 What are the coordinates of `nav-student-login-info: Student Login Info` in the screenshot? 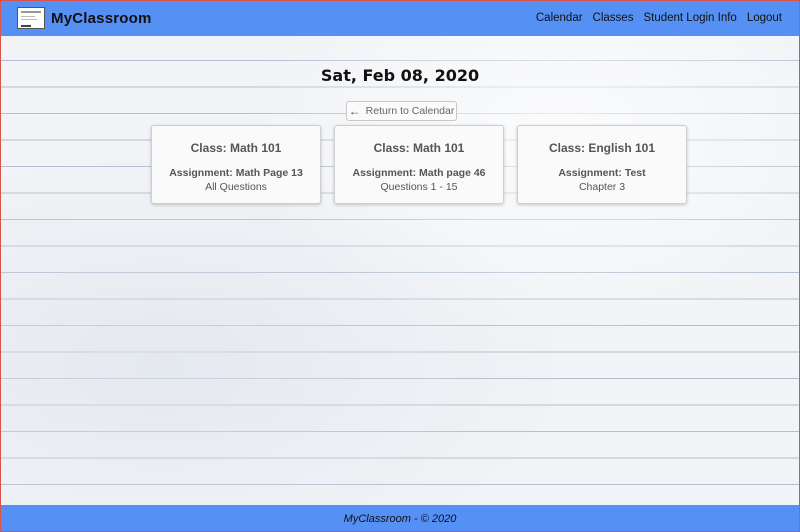 It's located at (689, 18).